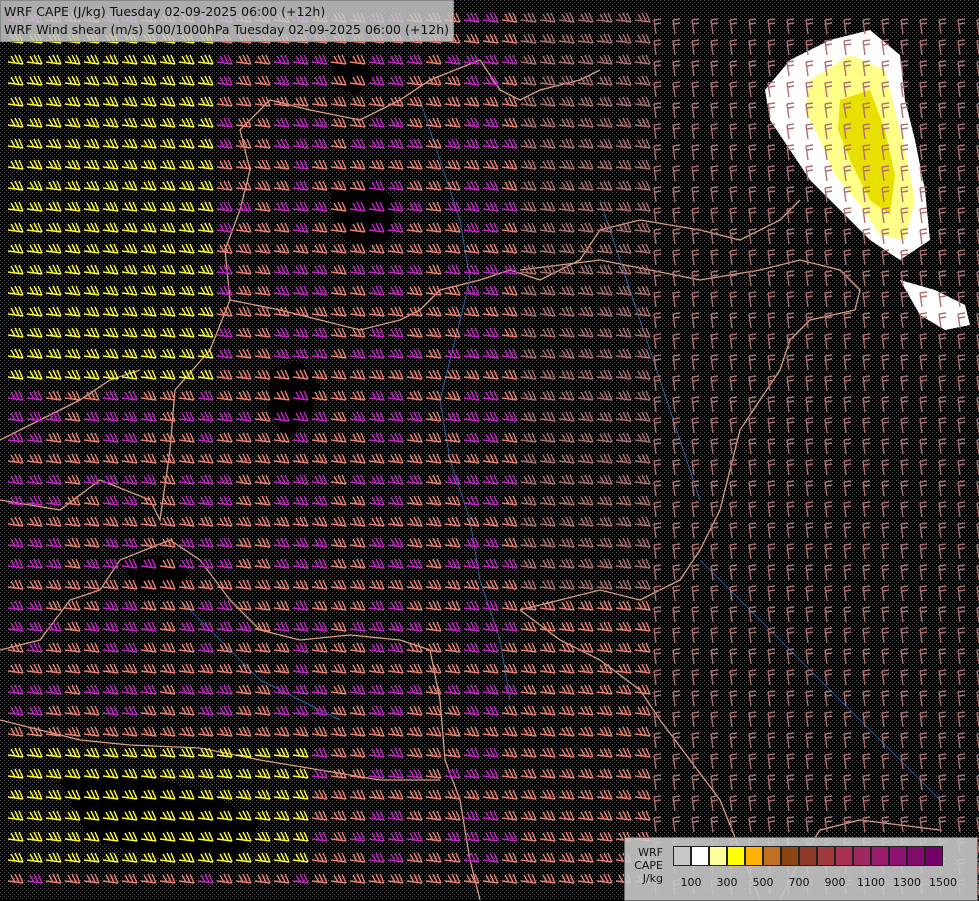 The height and width of the screenshot is (901, 979). What do you see at coordinates (763, 882) in the screenshot?
I see `legend-tick: 500` at bounding box center [763, 882].